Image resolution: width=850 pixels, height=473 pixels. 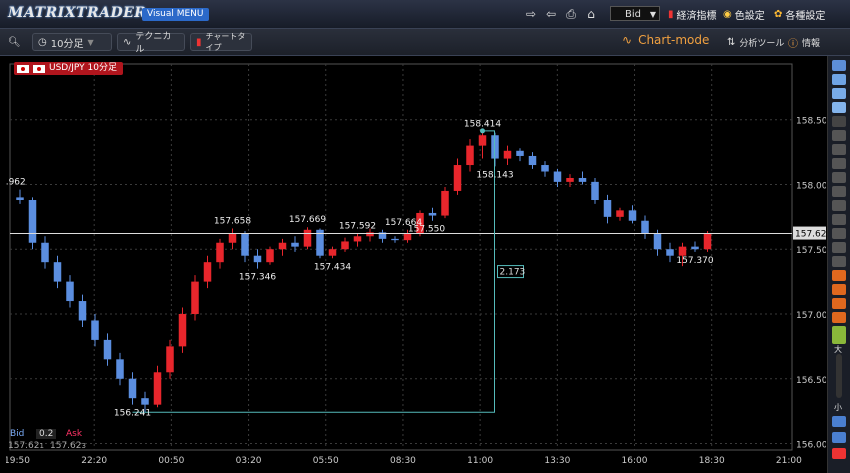 What do you see at coordinates (839, 233) in the screenshot?
I see `fibo-tool-icon` at bounding box center [839, 233].